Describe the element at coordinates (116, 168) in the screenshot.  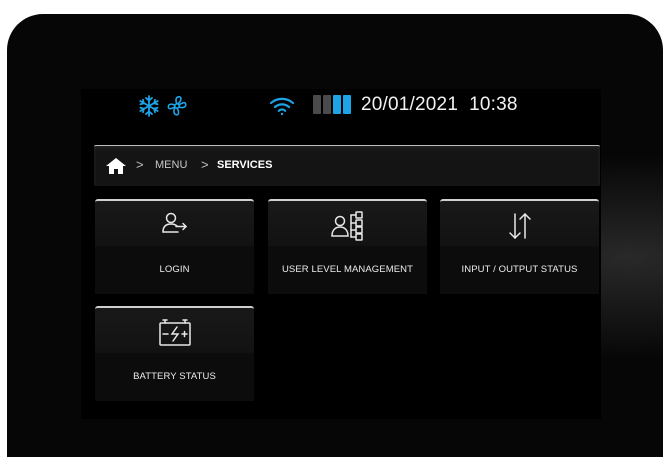
I see `home-icon` at that location.